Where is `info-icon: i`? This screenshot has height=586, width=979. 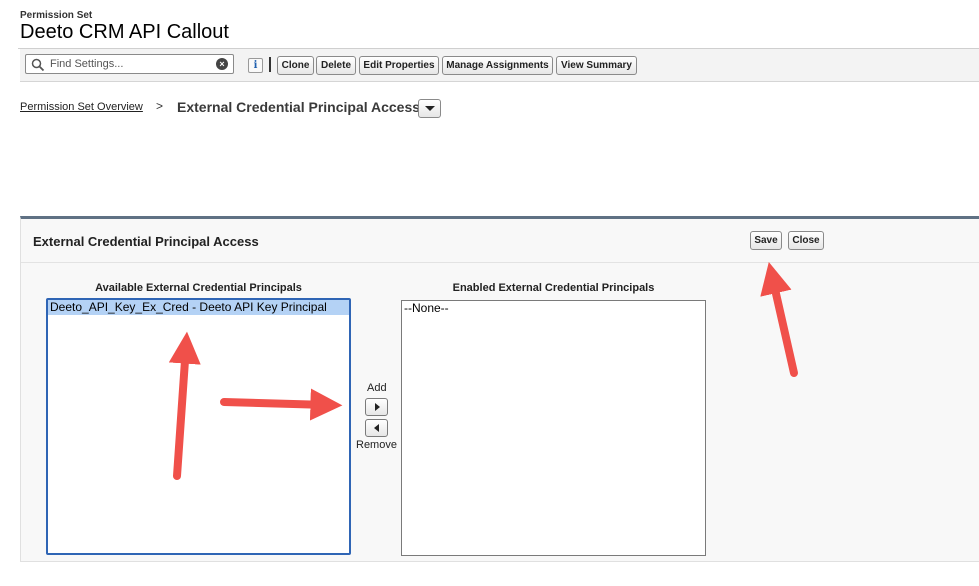
info-icon: i is located at coordinates (255, 65).